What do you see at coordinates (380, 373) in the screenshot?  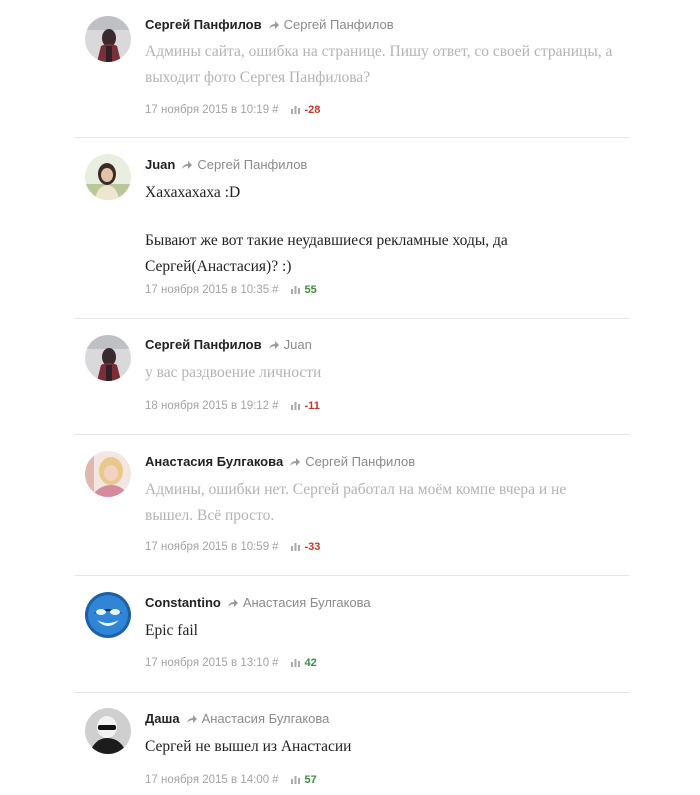 I see `comment-text: у вас раздвоение личности` at bounding box center [380, 373].